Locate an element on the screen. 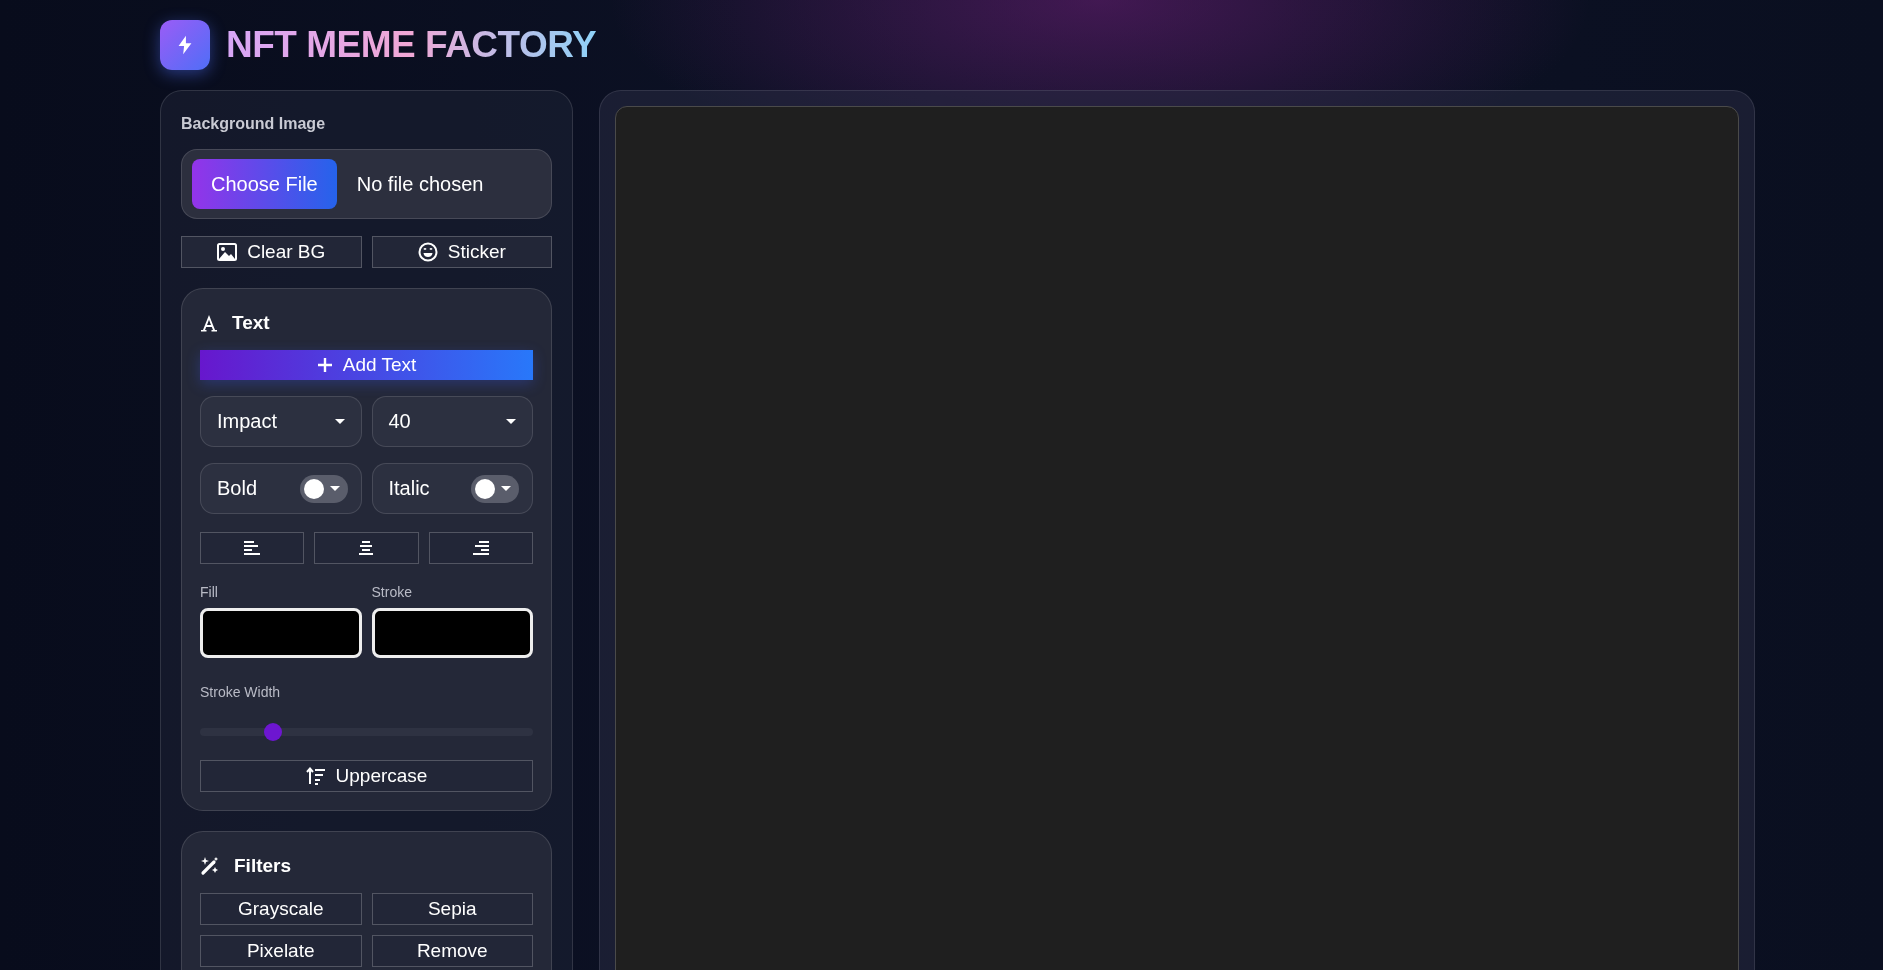 This screenshot has height=970, width=1883. filter-button: Grayscale is located at coordinates (281, 909).